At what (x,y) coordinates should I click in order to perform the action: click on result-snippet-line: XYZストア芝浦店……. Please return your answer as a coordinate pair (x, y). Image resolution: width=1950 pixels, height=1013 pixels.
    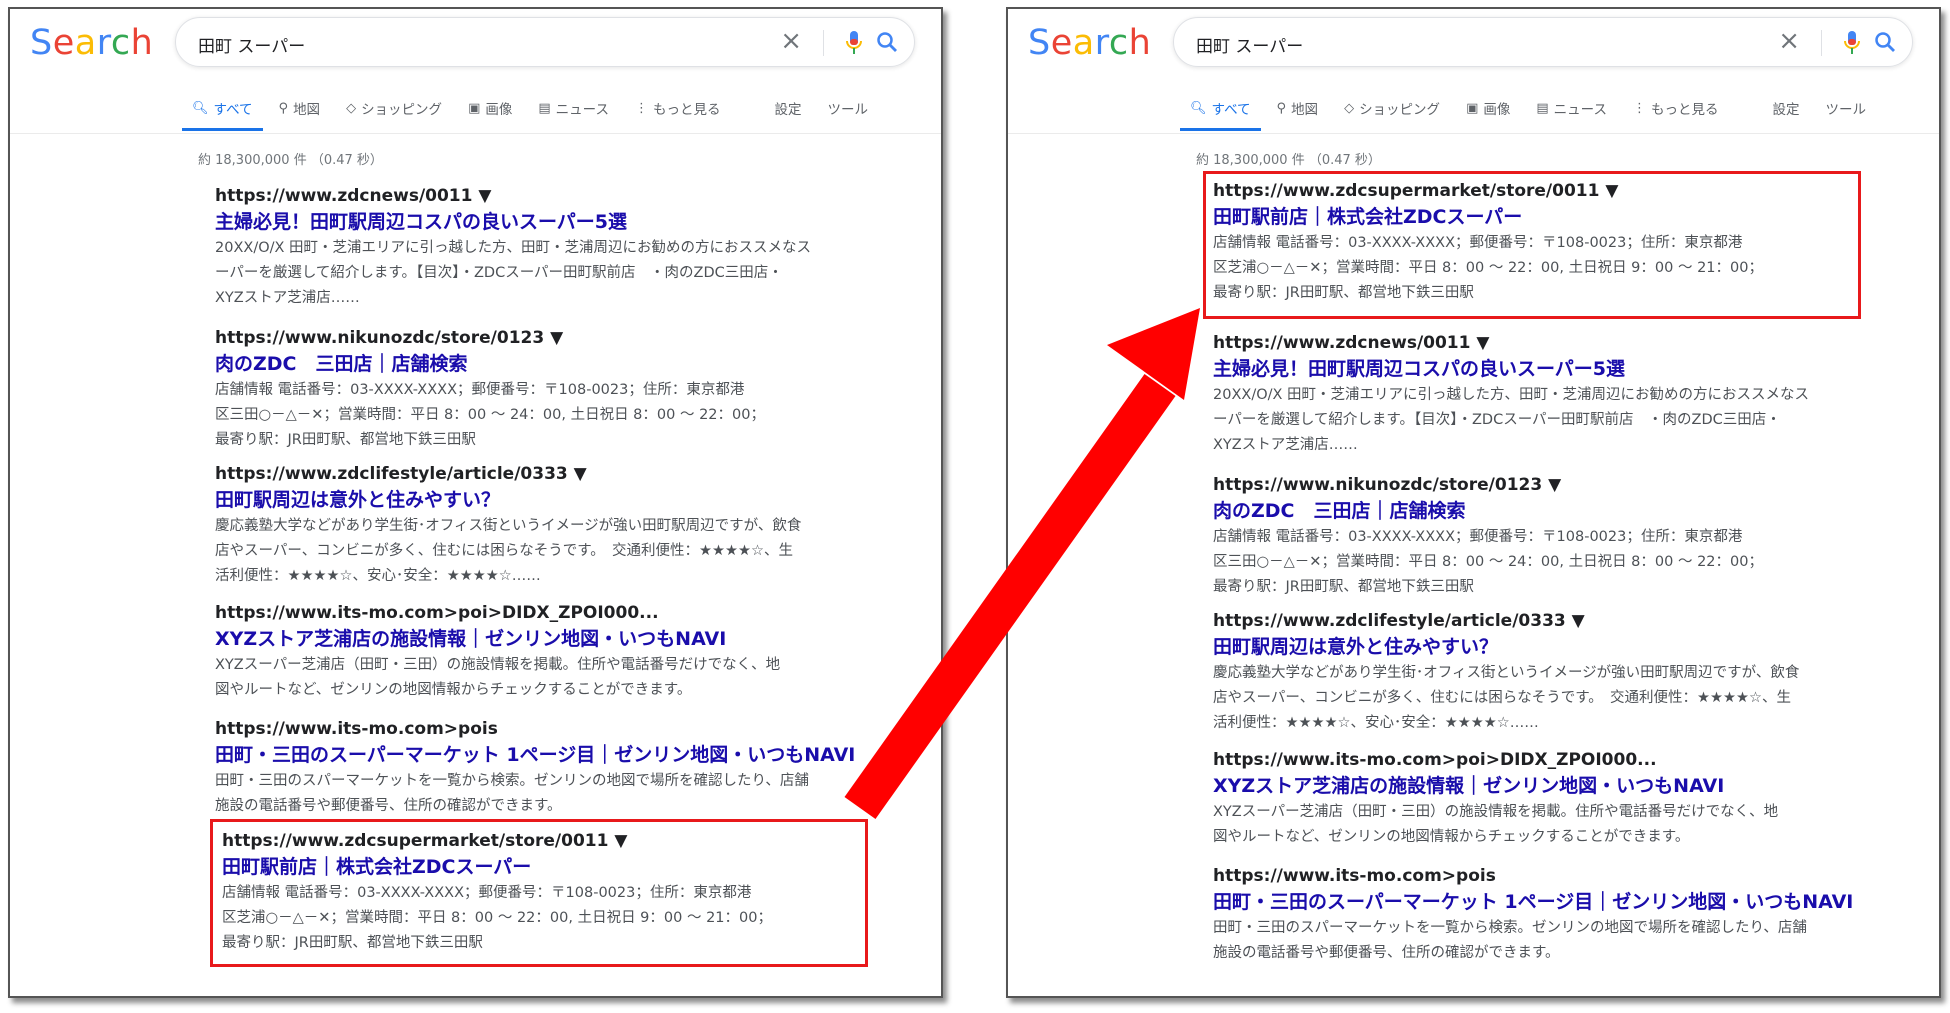
    Looking at the image, I should click on (287, 298).